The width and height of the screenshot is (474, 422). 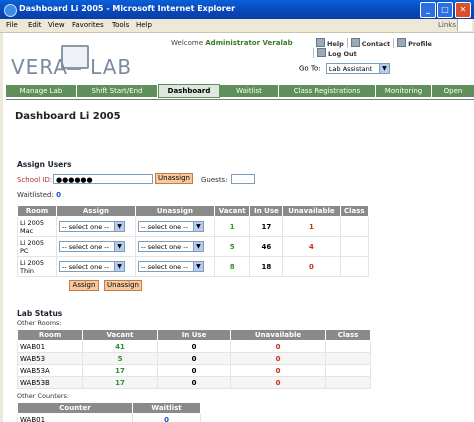 What do you see at coordinates (336, 53) in the screenshot?
I see `logout-link: Log Out` at bounding box center [336, 53].